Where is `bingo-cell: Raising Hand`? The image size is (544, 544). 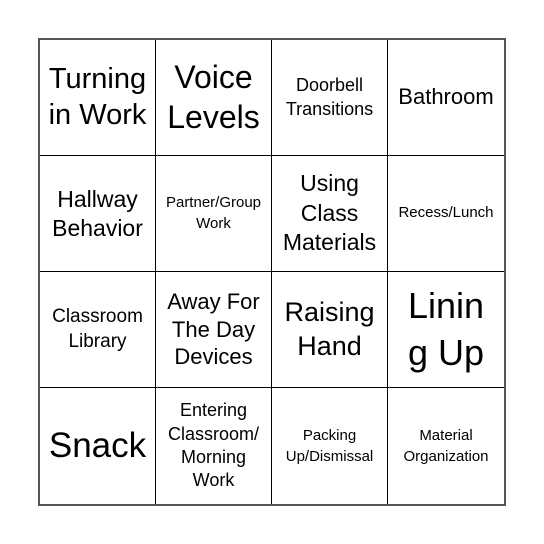 bingo-cell: Raising Hand is located at coordinates (330, 330).